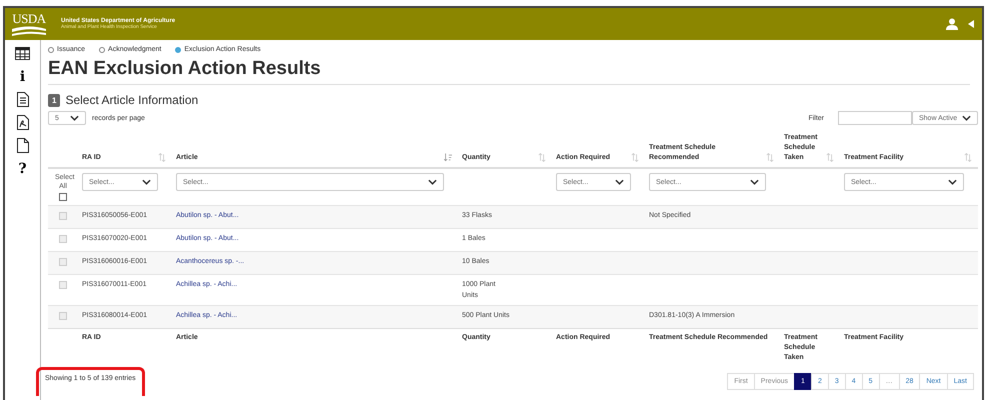  Describe the element at coordinates (185, 69) in the screenshot. I see `page-title: EAN Exclusion Action Results` at that location.